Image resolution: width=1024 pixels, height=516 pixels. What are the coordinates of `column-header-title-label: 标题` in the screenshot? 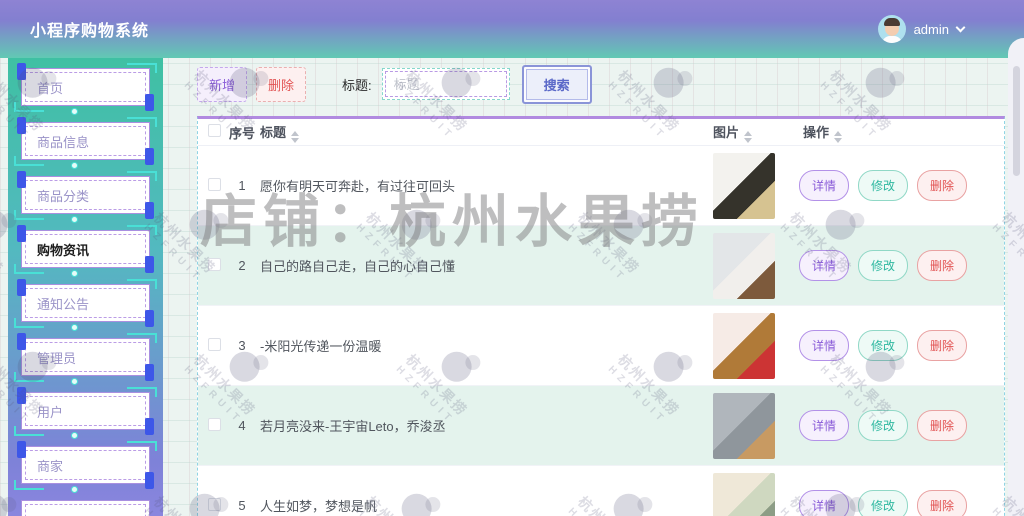 It's located at (273, 132).